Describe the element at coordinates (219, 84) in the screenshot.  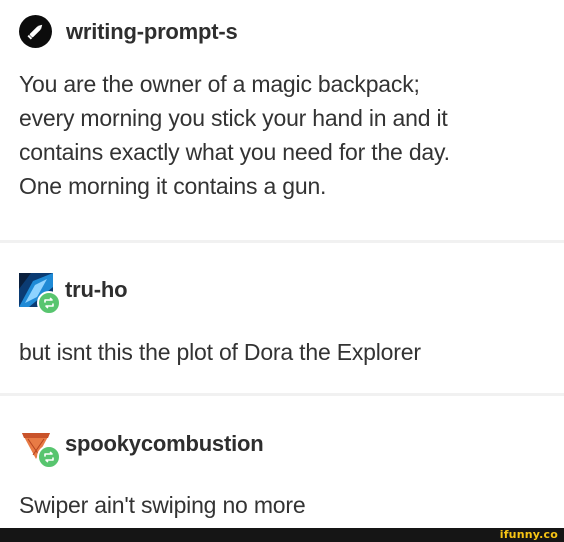
I see `text-line: You are the owner of a magic backpack;` at that location.